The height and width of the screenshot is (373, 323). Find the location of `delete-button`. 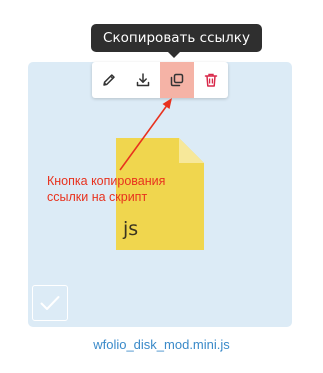

delete-button is located at coordinates (211, 80).